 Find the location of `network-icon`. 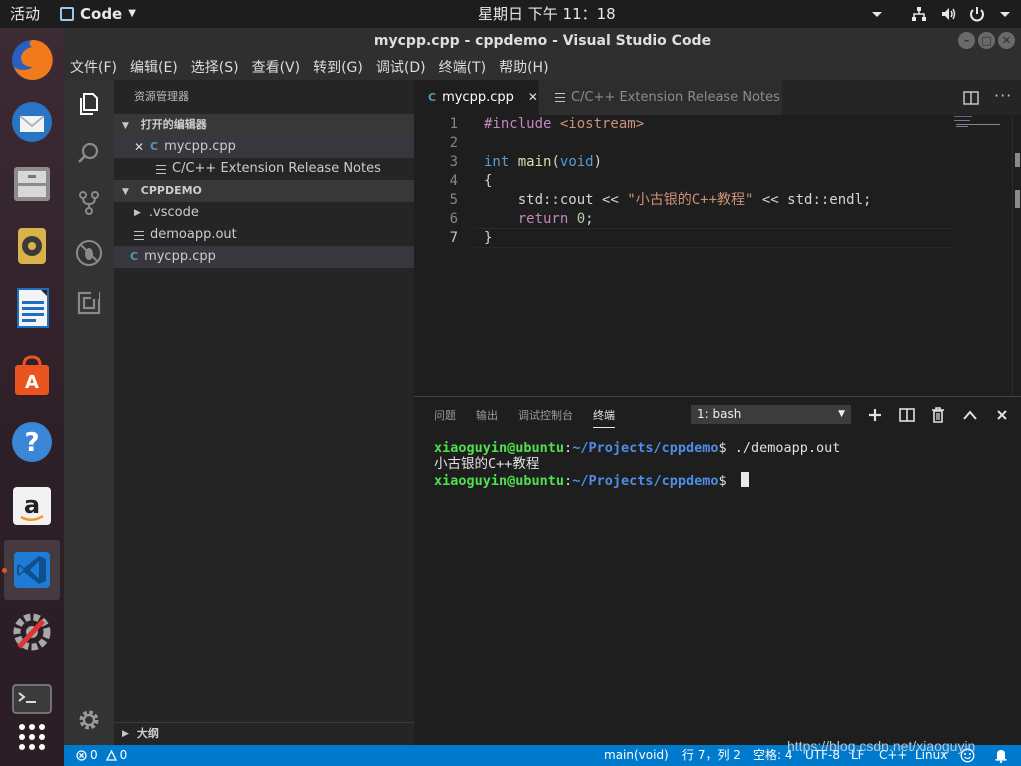

network-icon is located at coordinates (919, 14).